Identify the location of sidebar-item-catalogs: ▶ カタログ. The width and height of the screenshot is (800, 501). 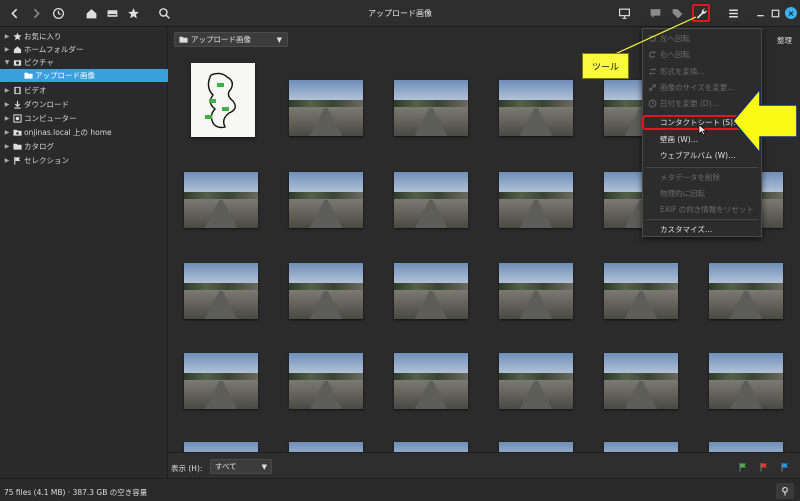
(84, 146).